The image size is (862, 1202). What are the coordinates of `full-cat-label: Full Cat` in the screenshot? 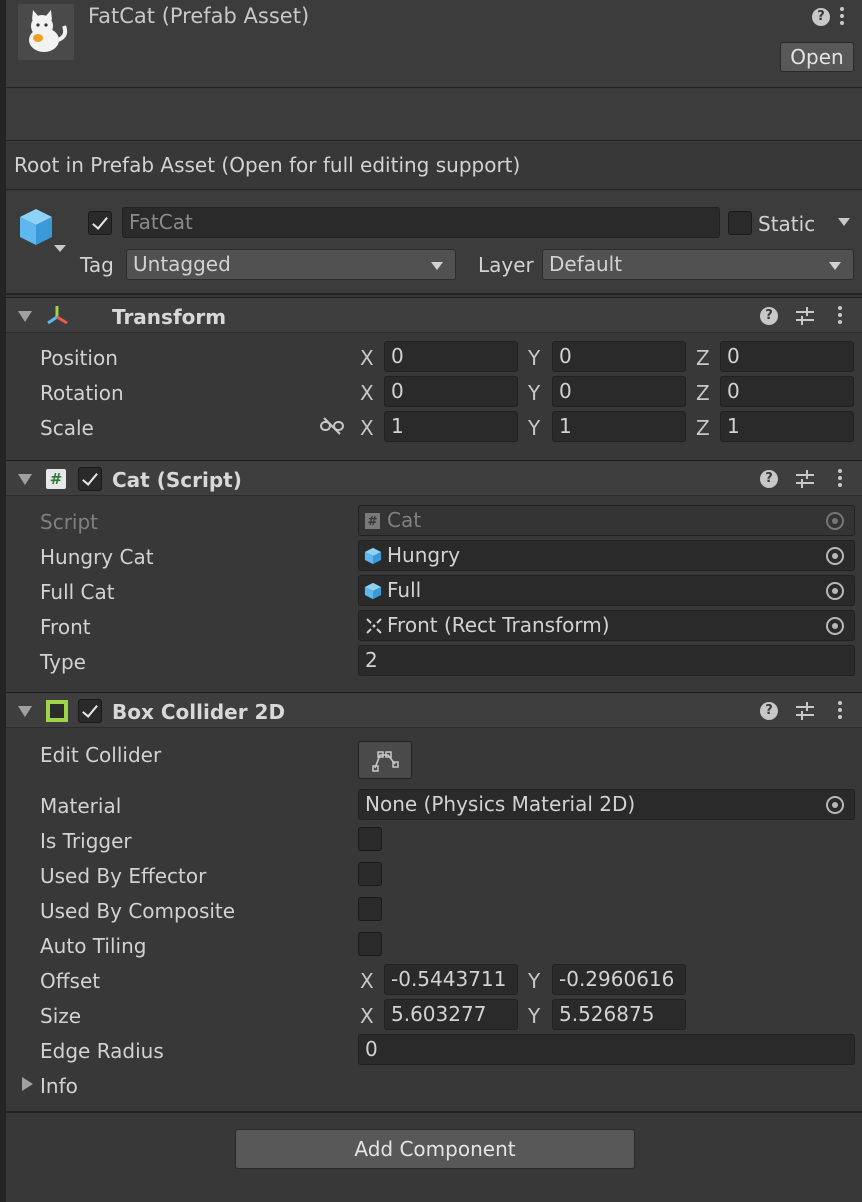 It's located at (77, 592).